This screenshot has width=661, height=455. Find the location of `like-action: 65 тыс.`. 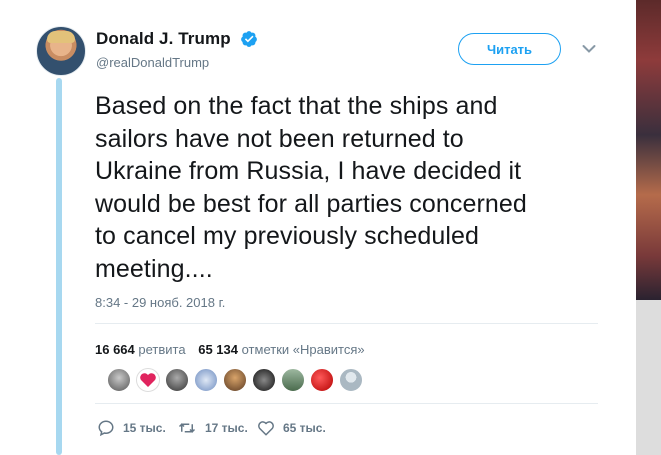

like-action: 65 тыс. is located at coordinates (291, 428).